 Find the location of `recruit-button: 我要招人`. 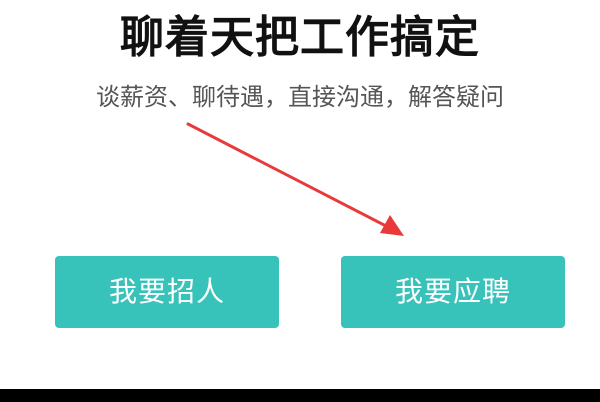

recruit-button: 我要招人 is located at coordinates (167, 292).